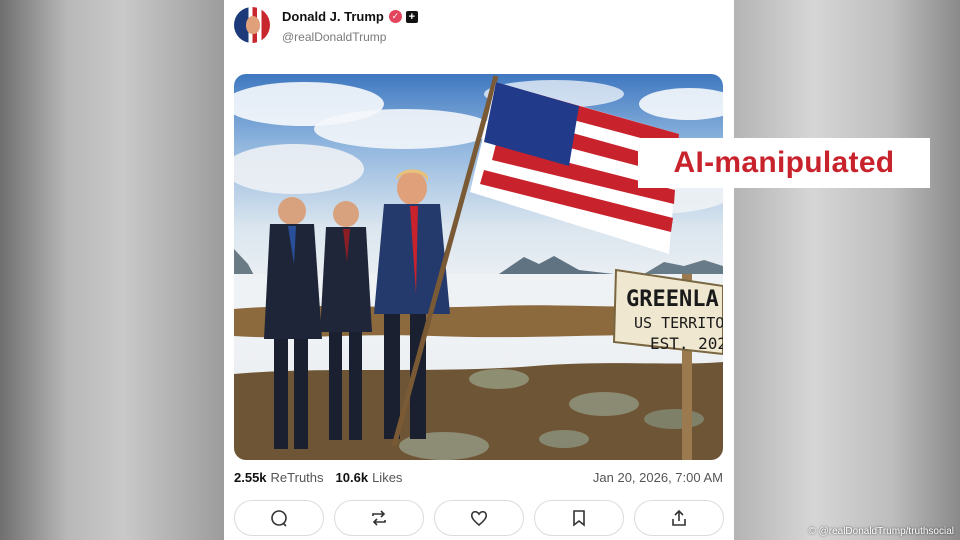  What do you see at coordinates (686, 343) in the screenshot?
I see `sign-line-3: EST. 2026` at bounding box center [686, 343].